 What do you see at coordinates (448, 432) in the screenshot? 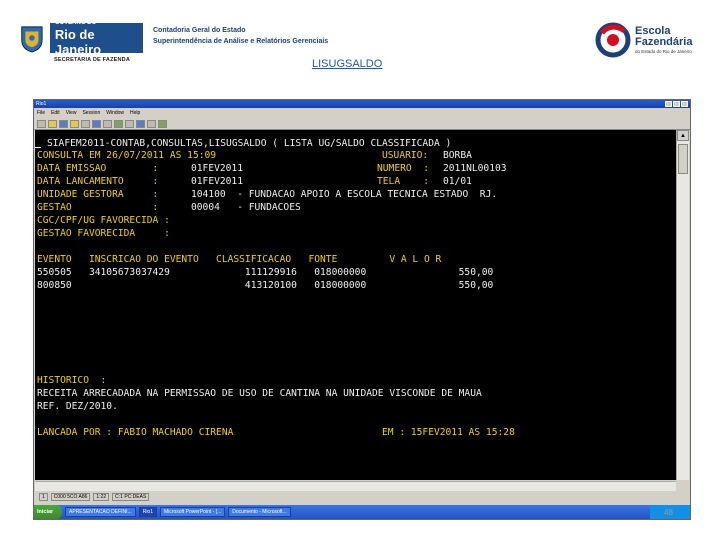
I see `lancada-em-label: EM : 15FEV2011 AS 15:28` at bounding box center [448, 432].